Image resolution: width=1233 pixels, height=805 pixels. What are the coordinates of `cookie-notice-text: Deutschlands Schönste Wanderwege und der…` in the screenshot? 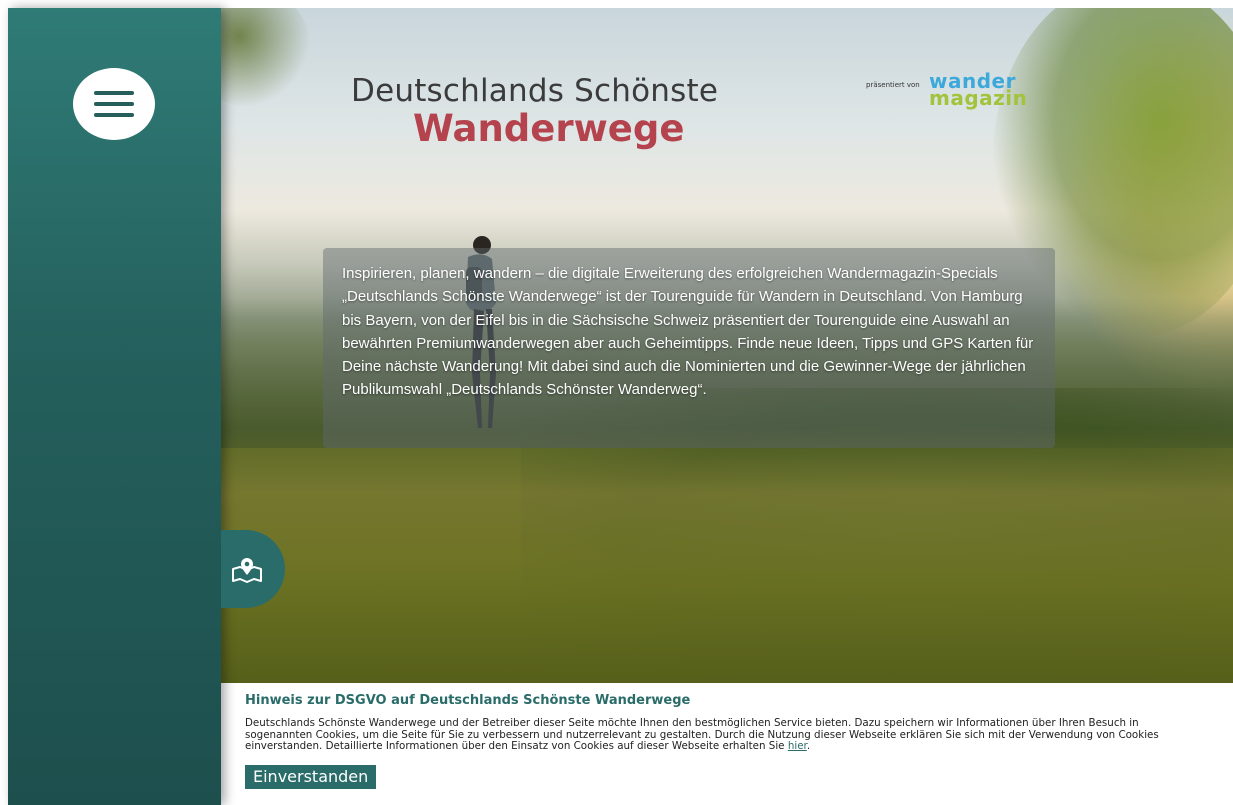 It's located at (727, 735).